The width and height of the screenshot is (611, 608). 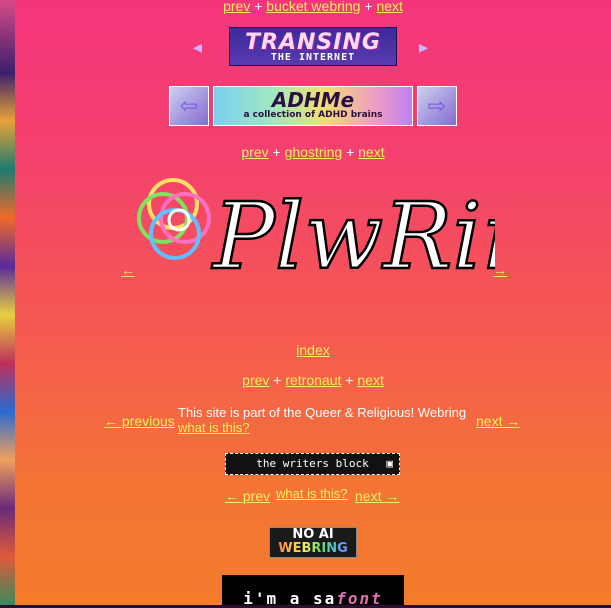 I want to click on queer-previous-link: ← previous, so click(x=139, y=421).